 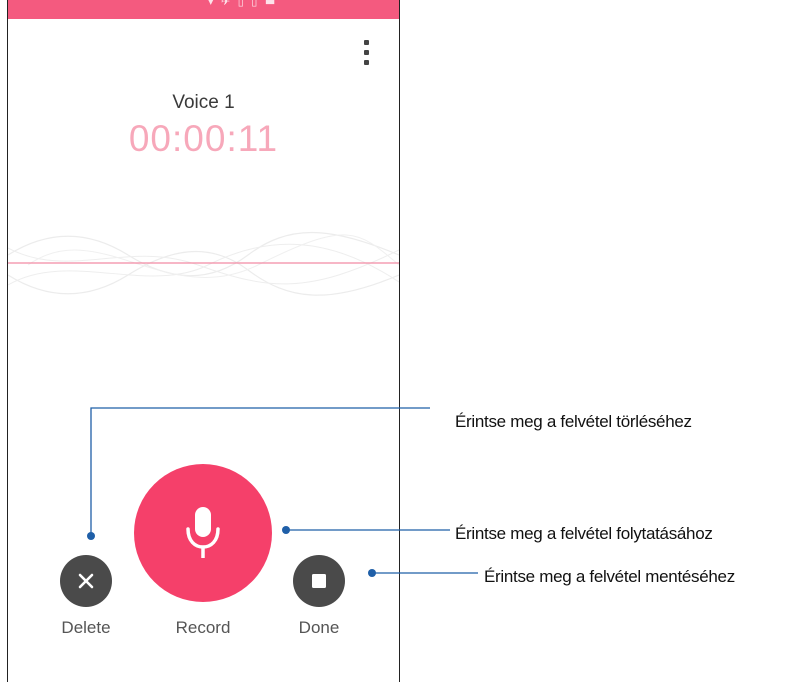 What do you see at coordinates (86, 627) in the screenshot?
I see `delete-label: Delete` at bounding box center [86, 627].